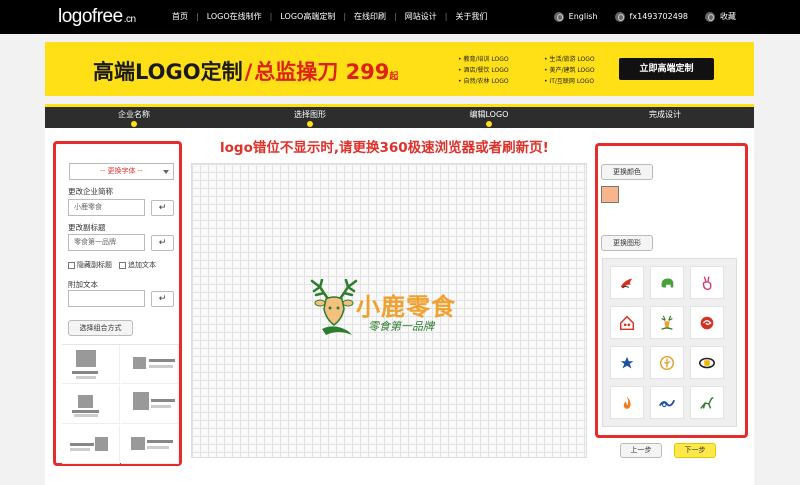  I want to click on shape-option-deer-jump, so click(707, 402).